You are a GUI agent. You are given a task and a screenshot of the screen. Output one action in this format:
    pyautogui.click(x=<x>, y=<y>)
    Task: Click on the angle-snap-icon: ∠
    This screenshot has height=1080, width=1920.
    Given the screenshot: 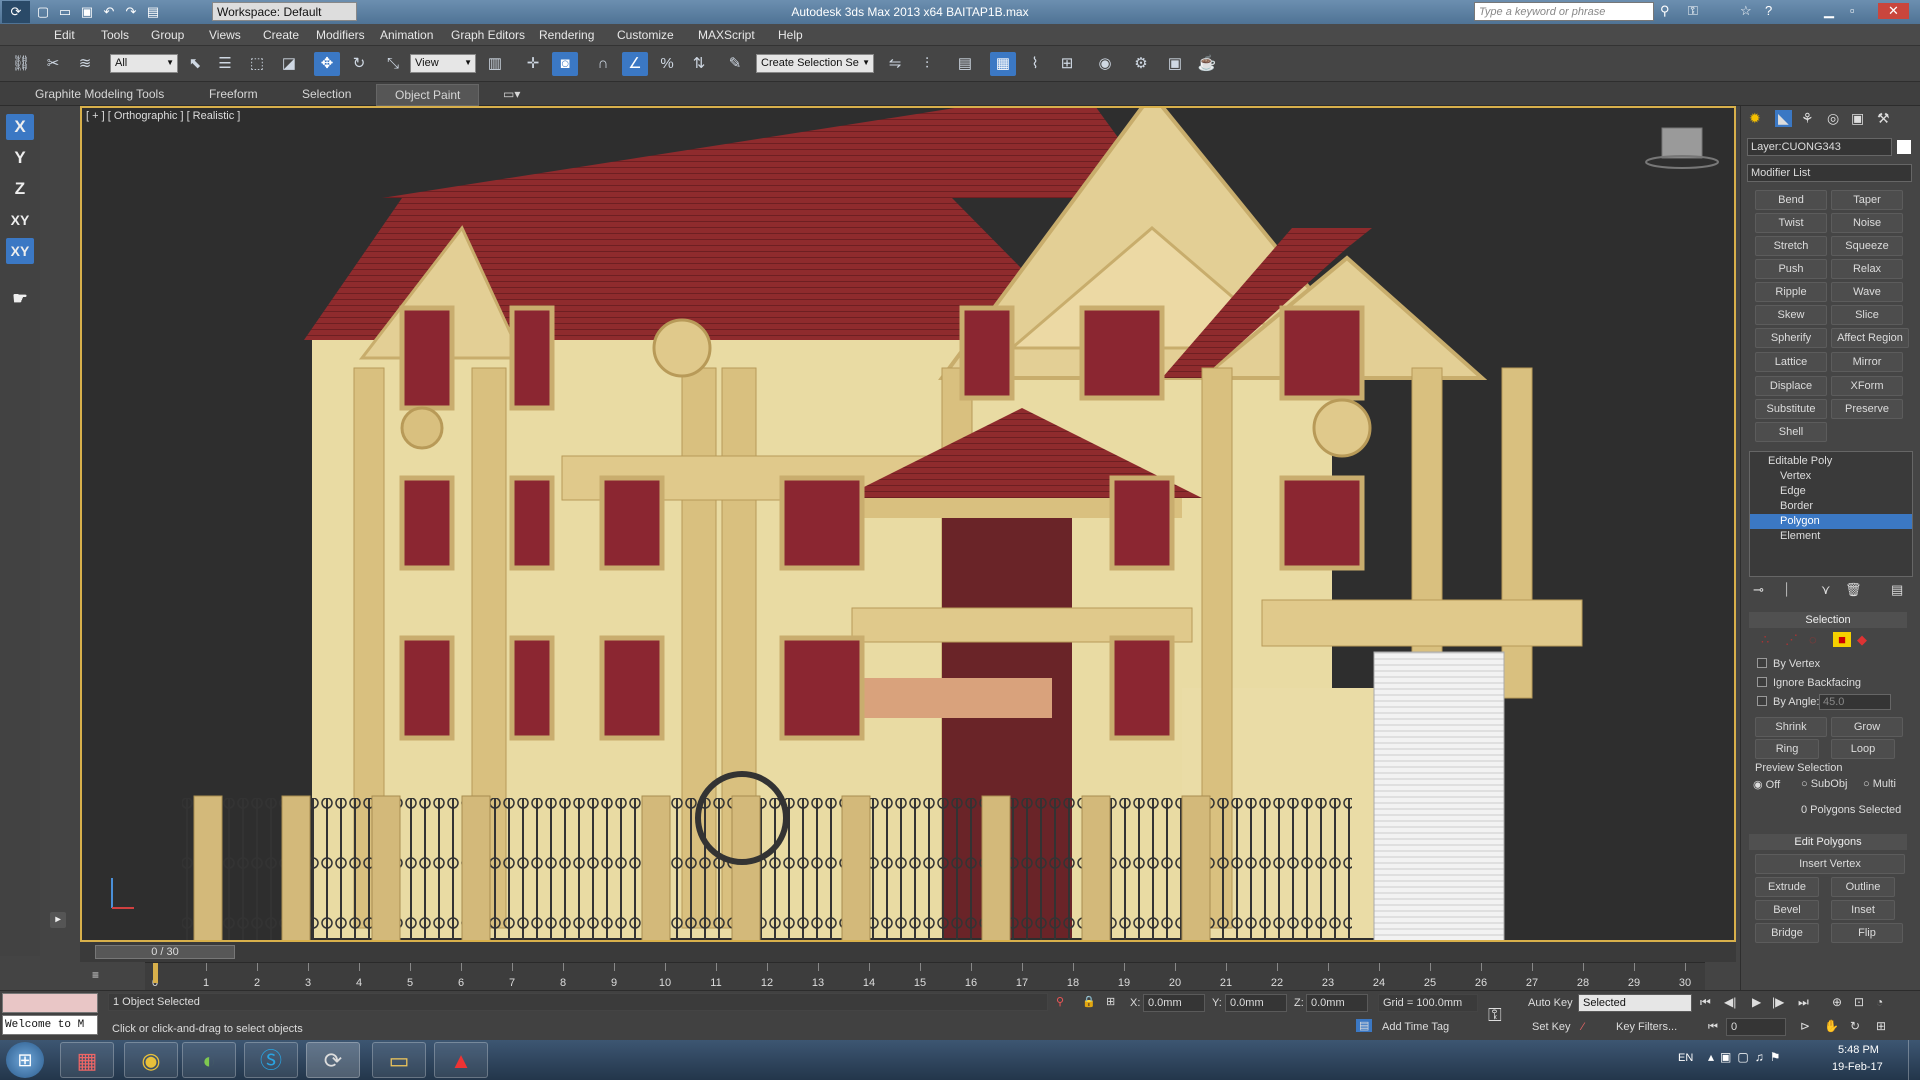 What is the action you would take?
    pyautogui.click(x=635, y=64)
    